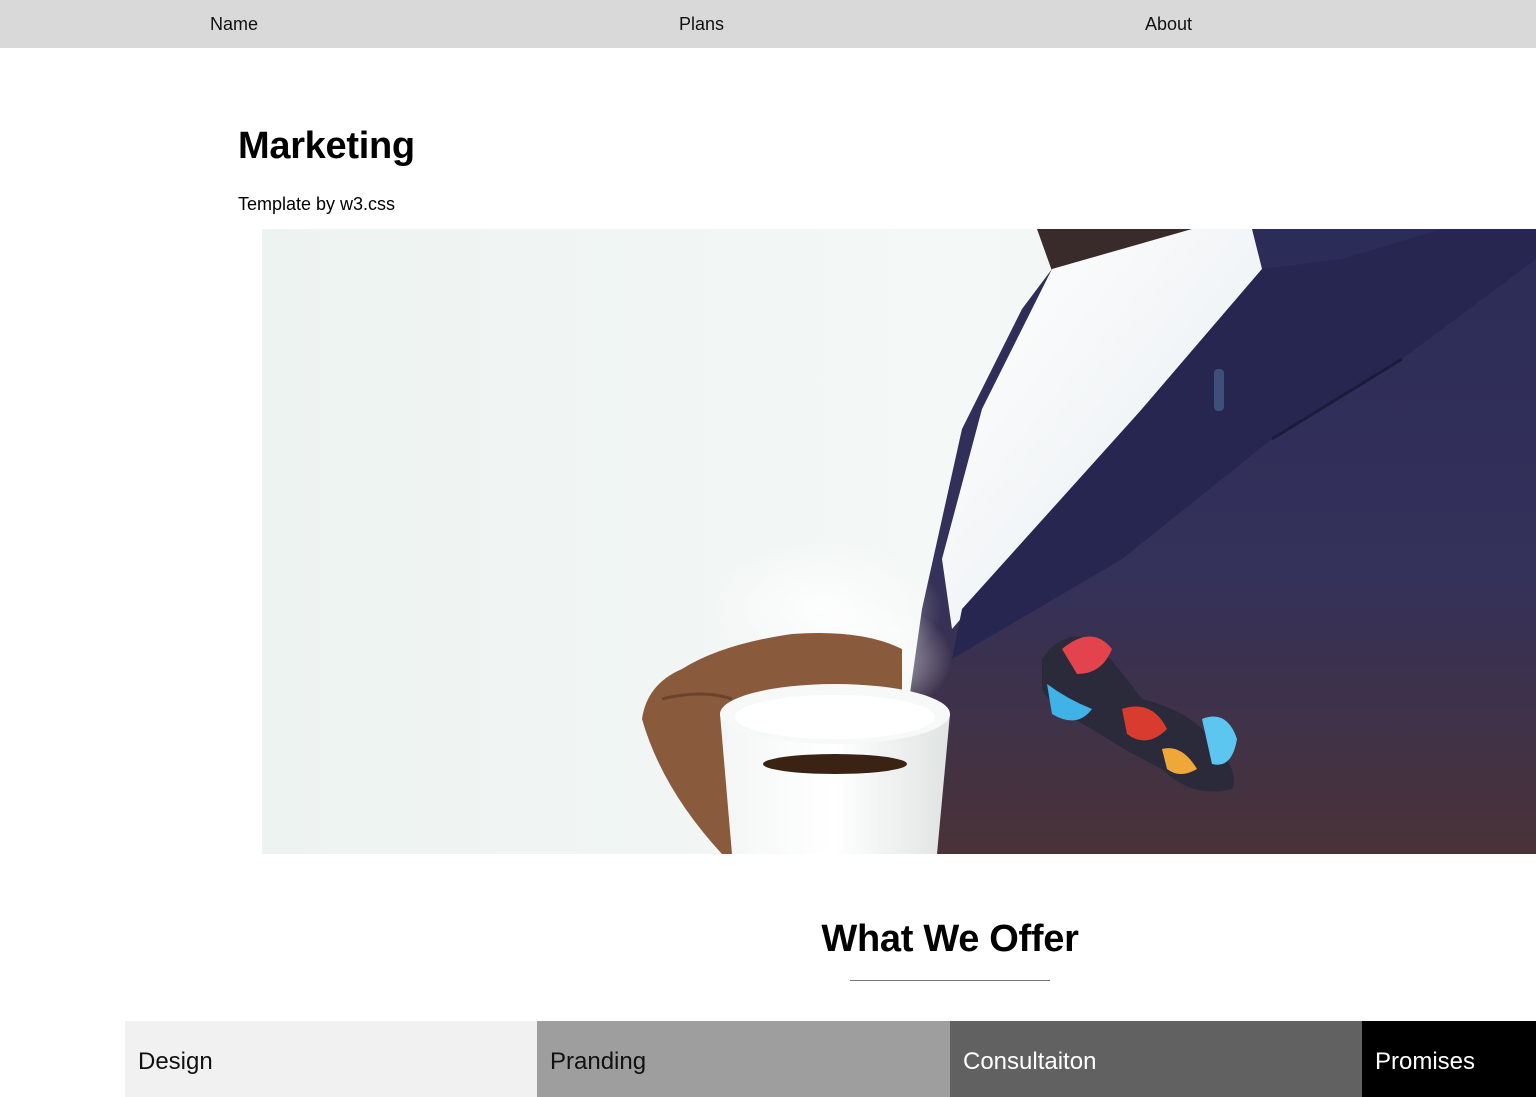  What do you see at coordinates (1449, 1059) in the screenshot?
I see `offer-tab-promises: Promises` at bounding box center [1449, 1059].